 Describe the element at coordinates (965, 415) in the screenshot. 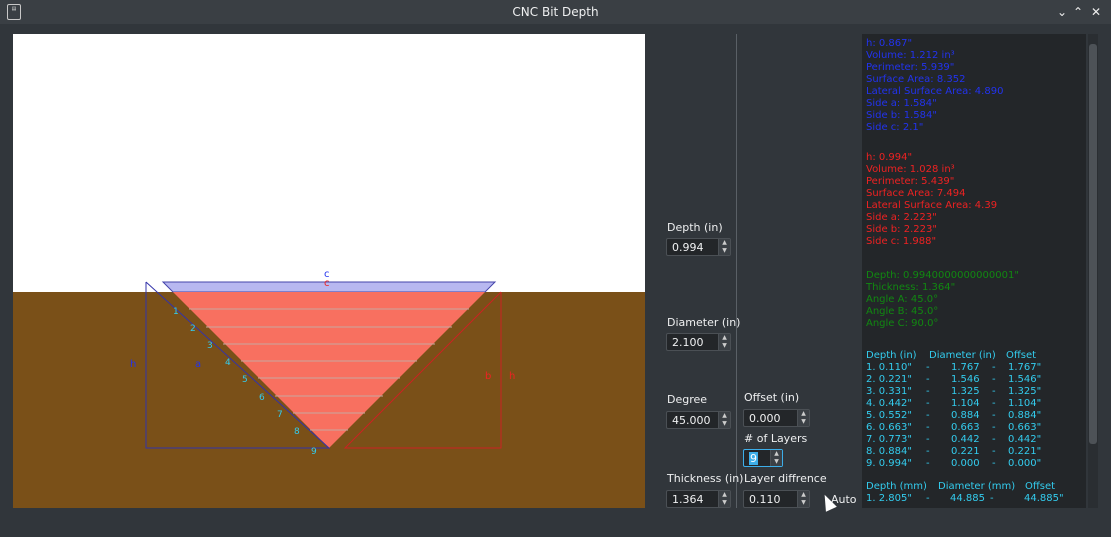

I see `table-cell: 0.884` at that location.